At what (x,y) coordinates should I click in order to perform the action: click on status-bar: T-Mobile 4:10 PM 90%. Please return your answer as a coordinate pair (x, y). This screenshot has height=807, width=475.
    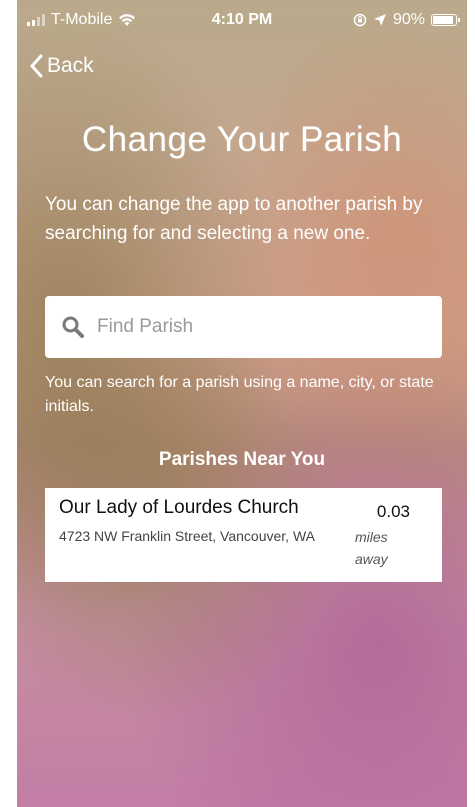
    Looking at the image, I should click on (242, 20).